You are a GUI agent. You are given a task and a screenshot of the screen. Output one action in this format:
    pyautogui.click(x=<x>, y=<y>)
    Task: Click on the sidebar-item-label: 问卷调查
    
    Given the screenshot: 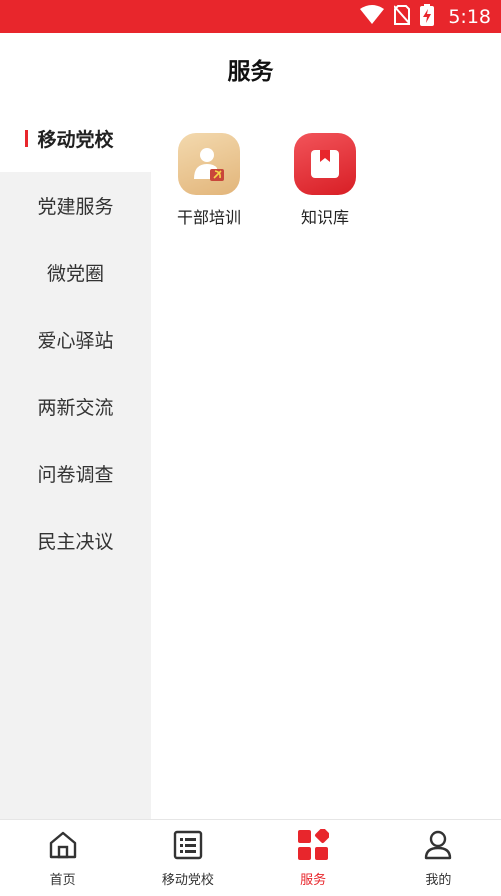 What is the action you would take?
    pyautogui.click(x=75, y=475)
    